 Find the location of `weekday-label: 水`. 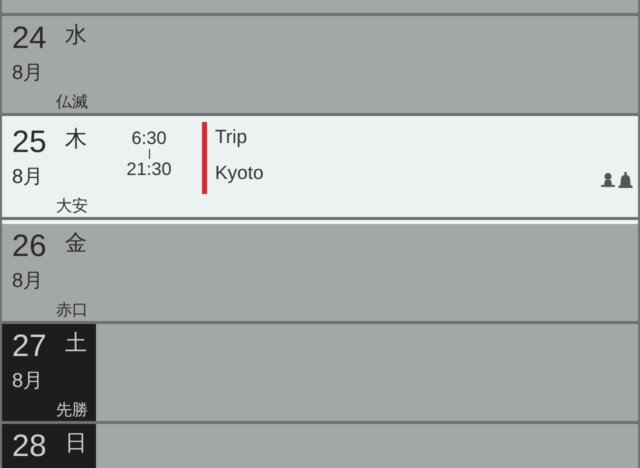

weekday-label: 水 is located at coordinates (76, 35).